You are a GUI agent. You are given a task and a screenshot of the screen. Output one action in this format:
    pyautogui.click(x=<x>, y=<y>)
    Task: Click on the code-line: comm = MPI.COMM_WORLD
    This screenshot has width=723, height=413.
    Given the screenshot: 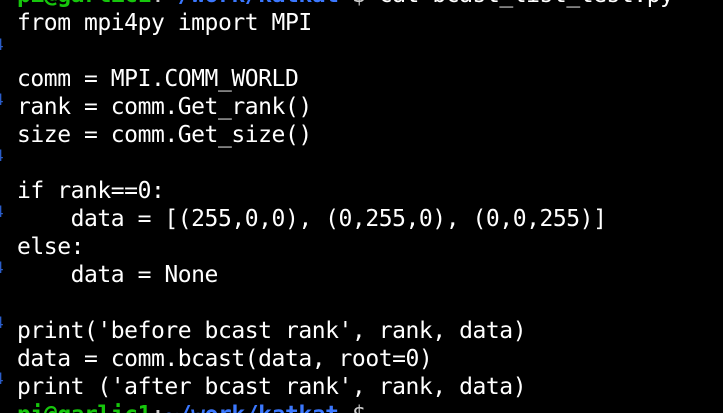 What is the action you would take?
    pyautogui.click(x=158, y=79)
    